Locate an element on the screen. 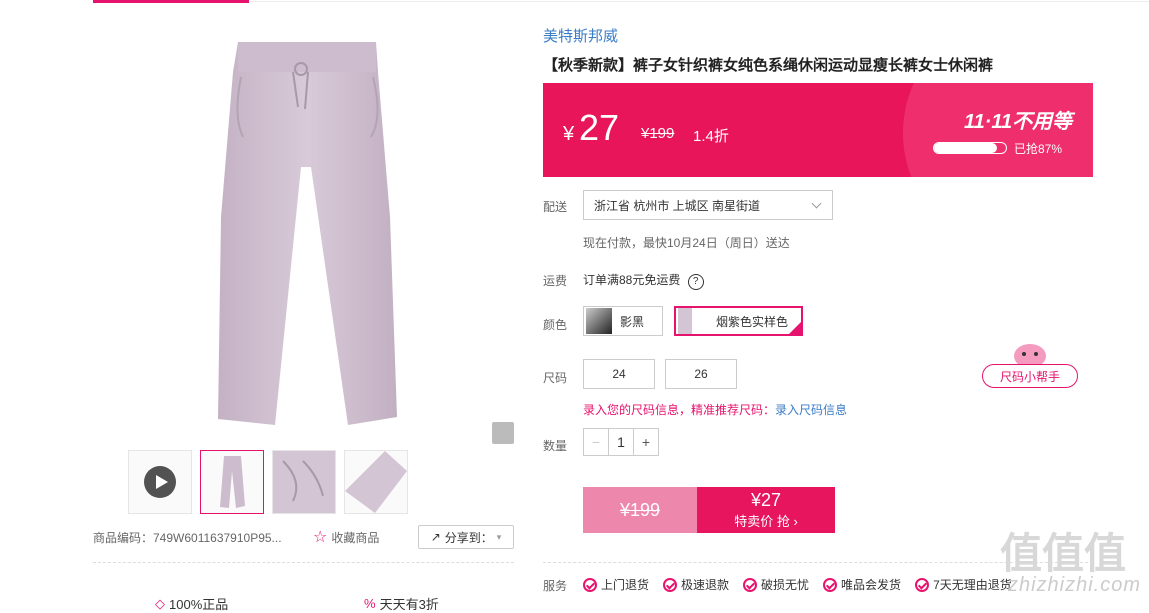 The height and width of the screenshot is (613, 1149). size-helper: 尺码小帮手 is located at coordinates (1030, 363).